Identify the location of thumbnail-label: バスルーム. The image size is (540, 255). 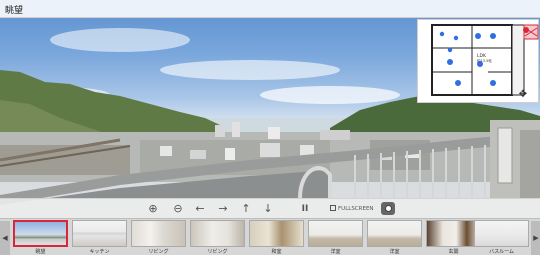
(501, 252).